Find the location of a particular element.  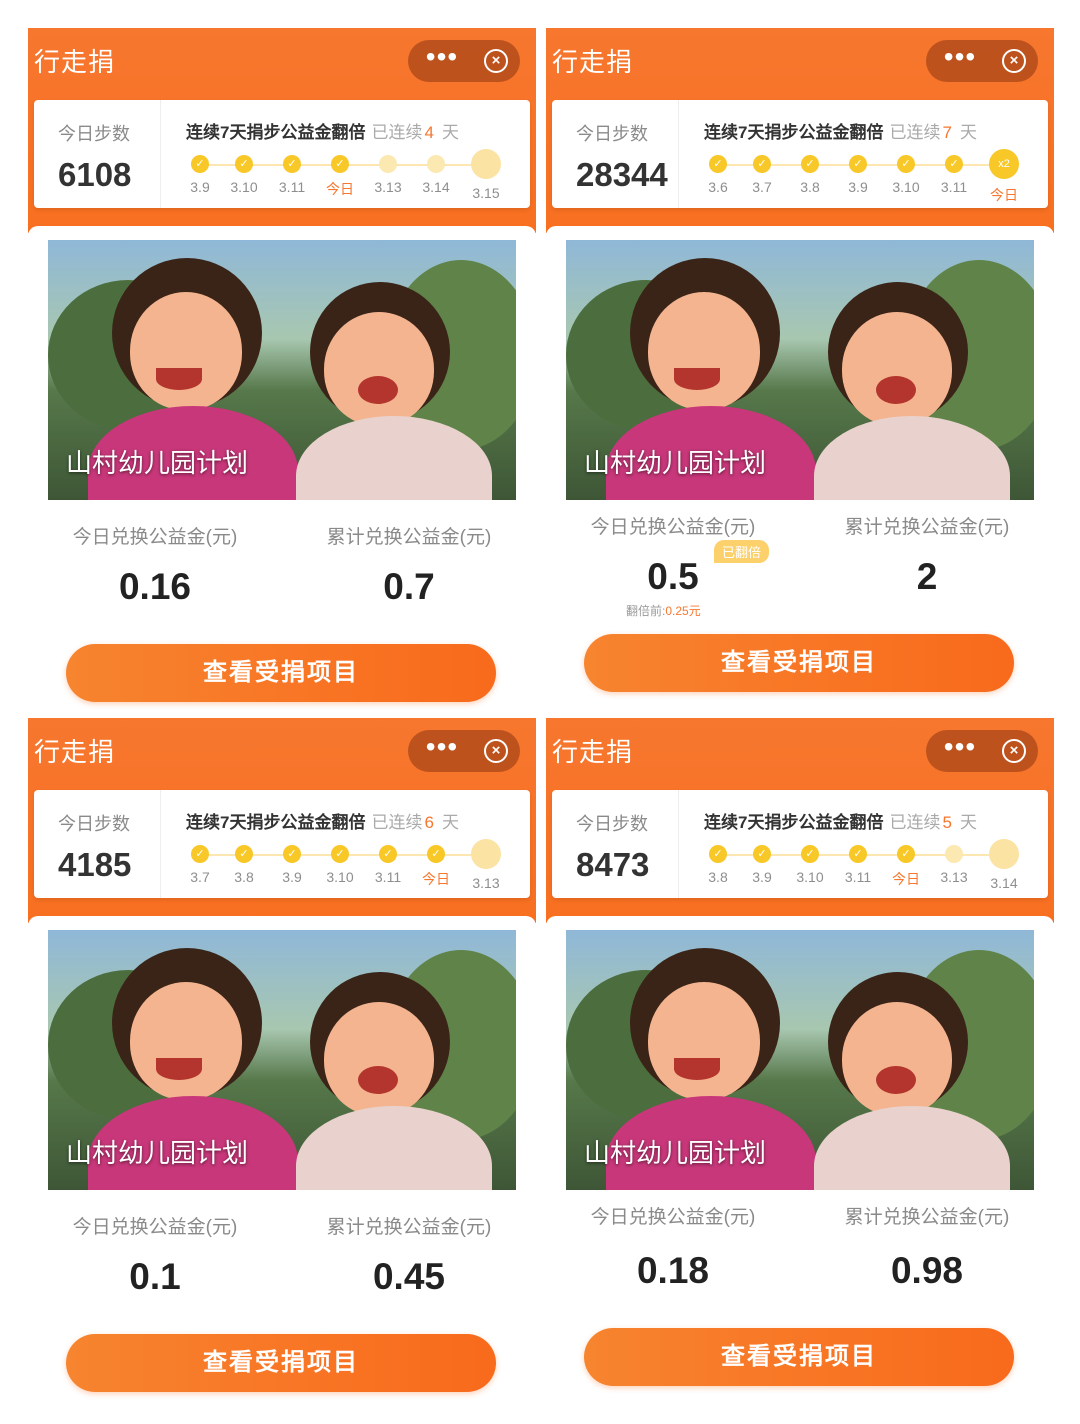

streak-progress: ✓ 3.8 ✓ 3.9 ✓ 3.10 ✓ 3.11 ✓ 今日 3.13 3.14 is located at coordinates (868, 863).